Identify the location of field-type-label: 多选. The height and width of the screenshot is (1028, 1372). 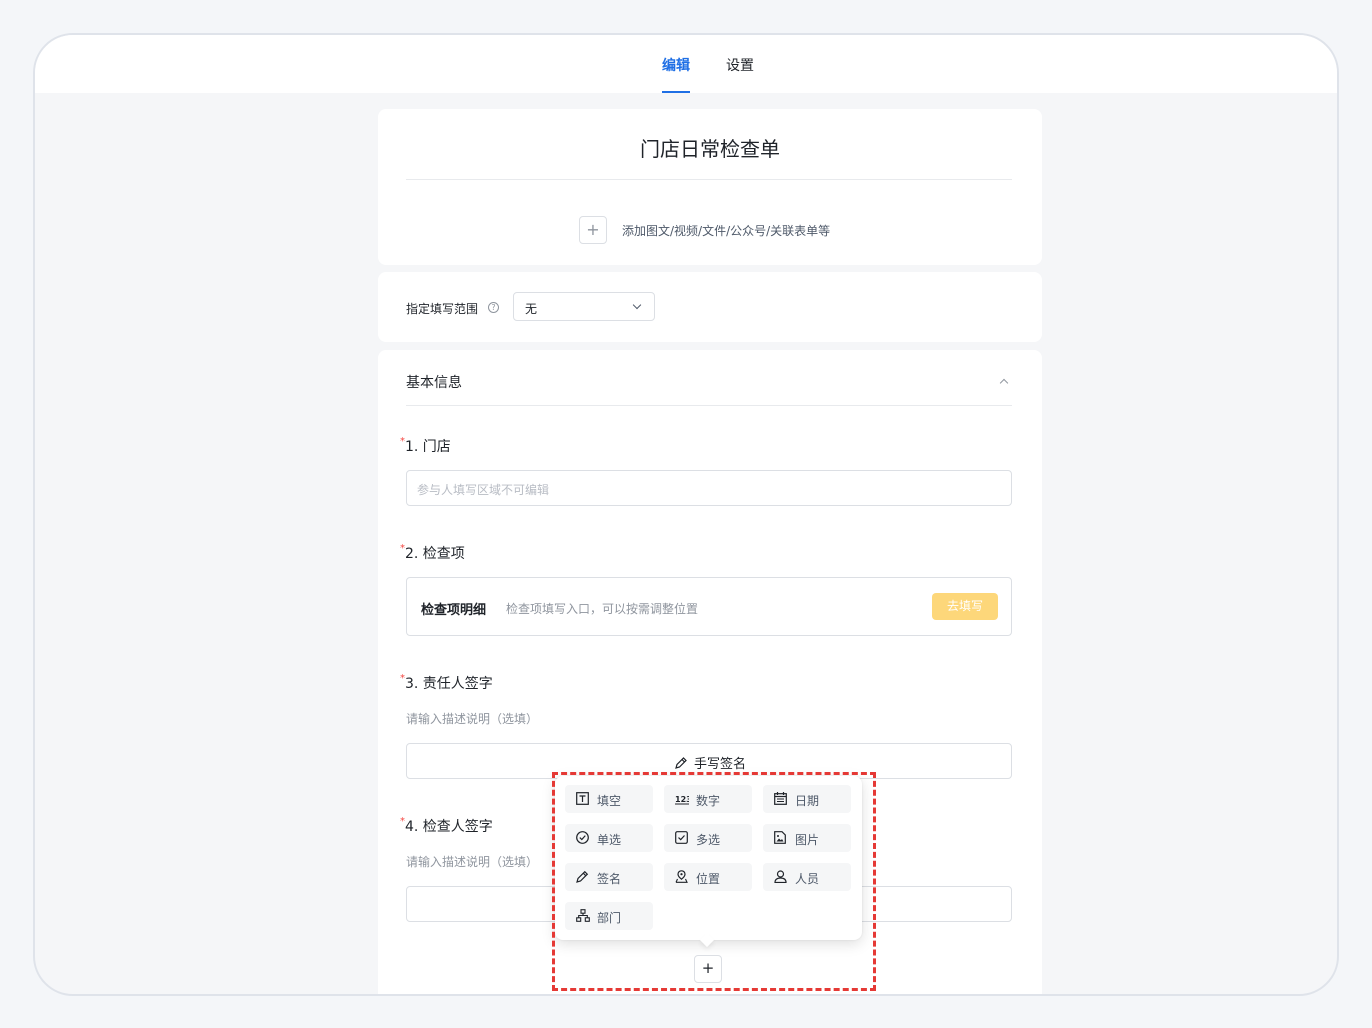
(708, 840).